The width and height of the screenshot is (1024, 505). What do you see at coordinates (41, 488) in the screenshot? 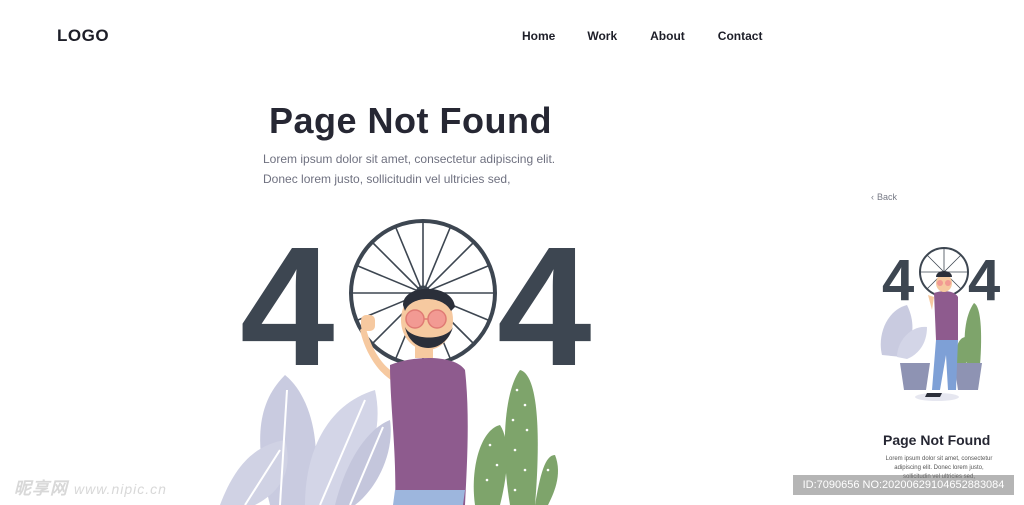
I see `watermark-left-text: 昵享网` at bounding box center [41, 488].